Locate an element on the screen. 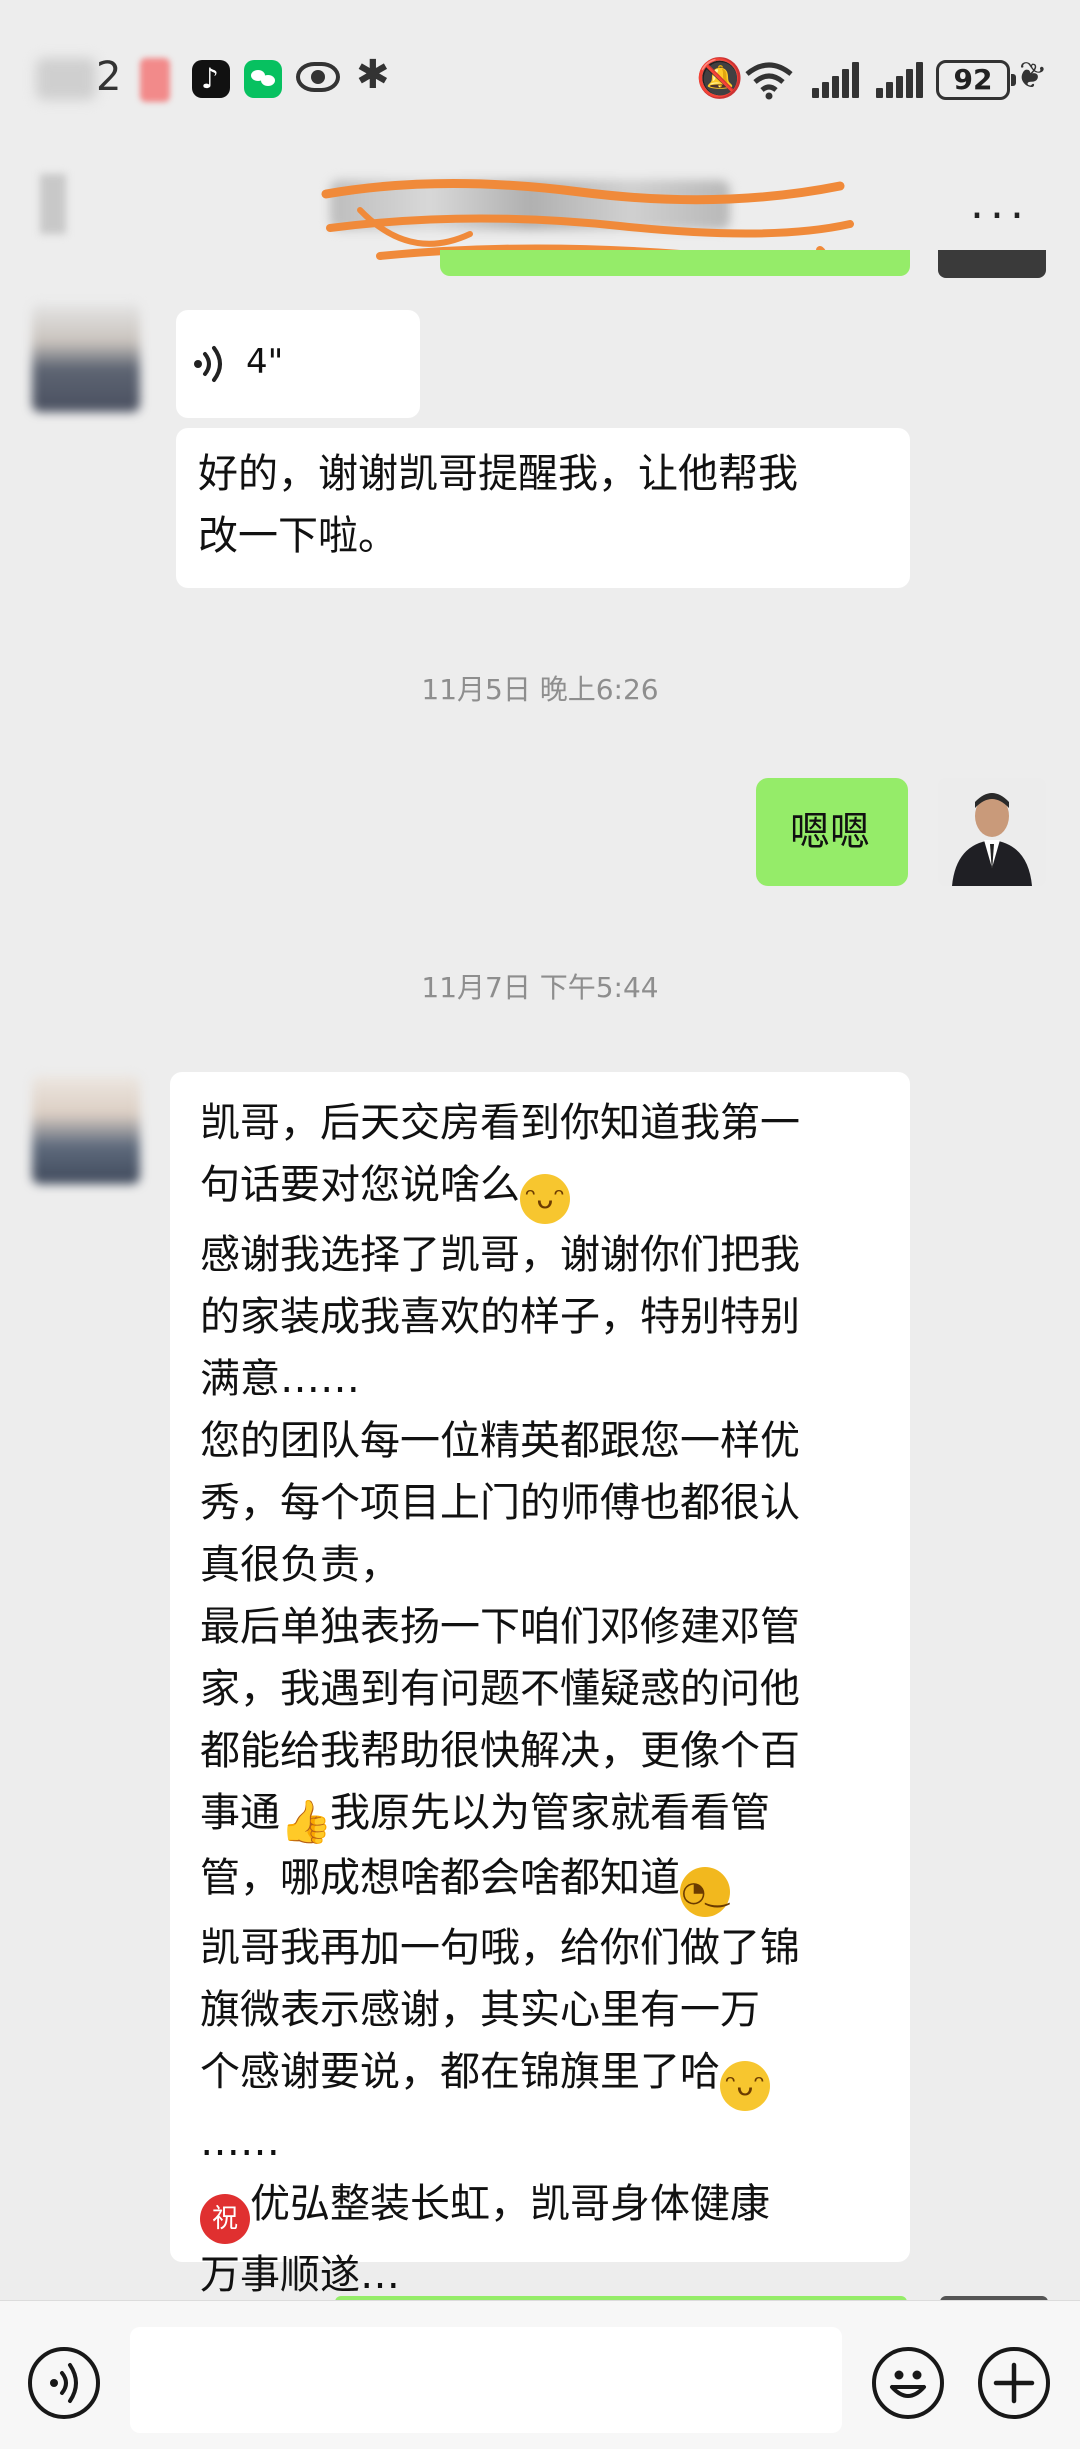 This screenshot has height=2449, width=1080. message-bubble: 好的，谢谢凯哥提醒我，让他帮我 改一下啦。 is located at coordinates (543, 508).